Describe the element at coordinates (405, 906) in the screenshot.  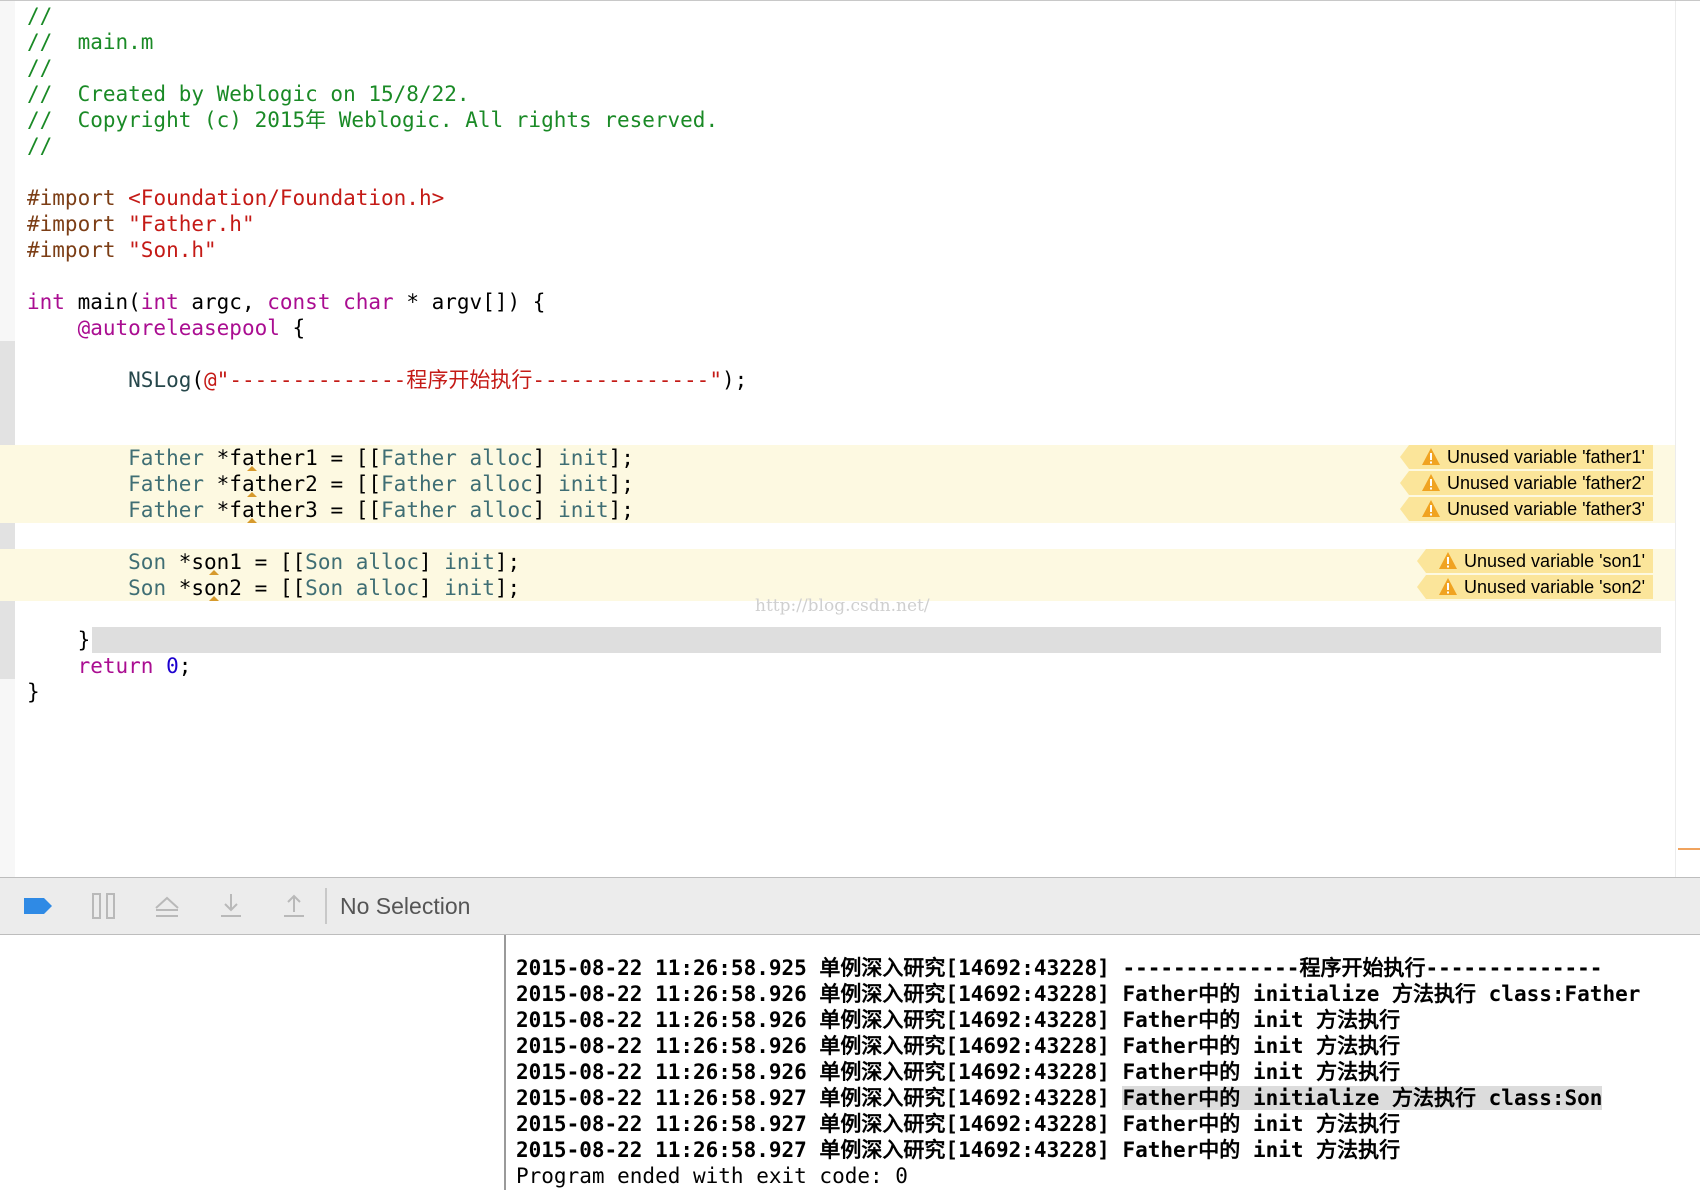
I see `selection-label: No Selection` at that location.